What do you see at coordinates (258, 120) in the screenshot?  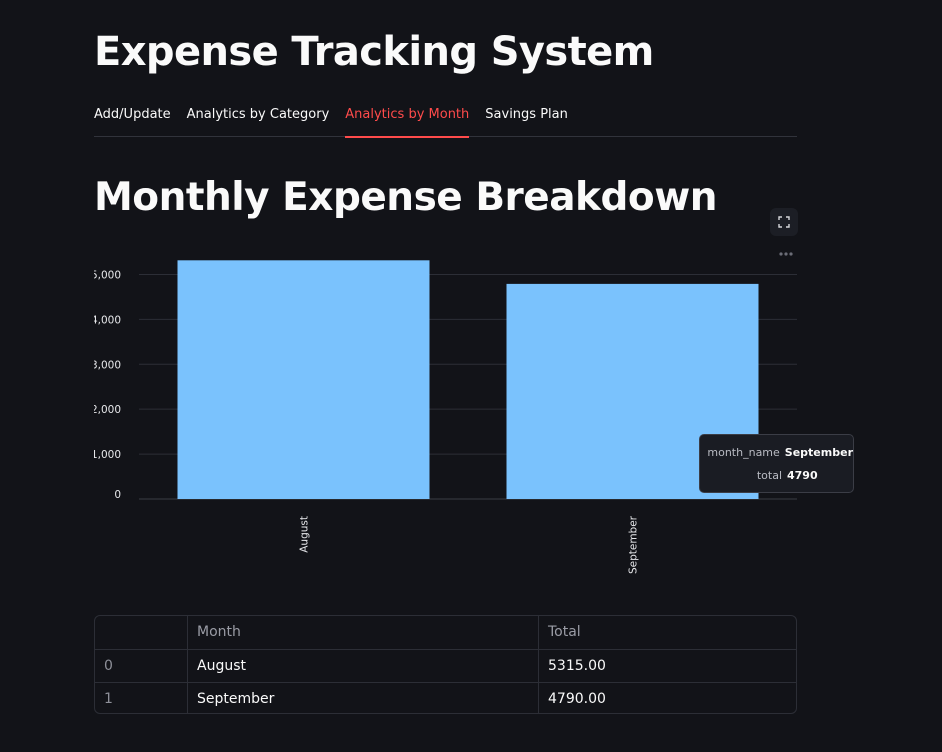 I see `tab-analytics-by-category: Analytics by Category` at bounding box center [258, 120].